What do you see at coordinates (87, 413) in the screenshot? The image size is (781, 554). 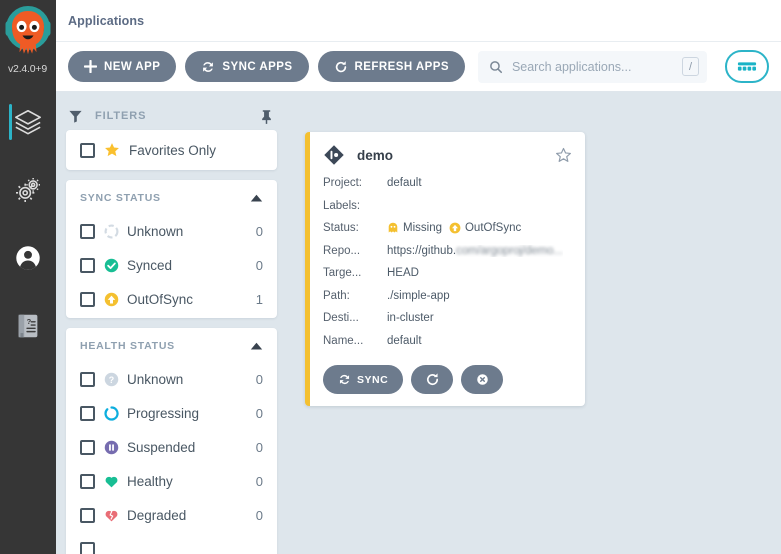 I see `health-progressing-checkbox` at bounding box center [87, 413].